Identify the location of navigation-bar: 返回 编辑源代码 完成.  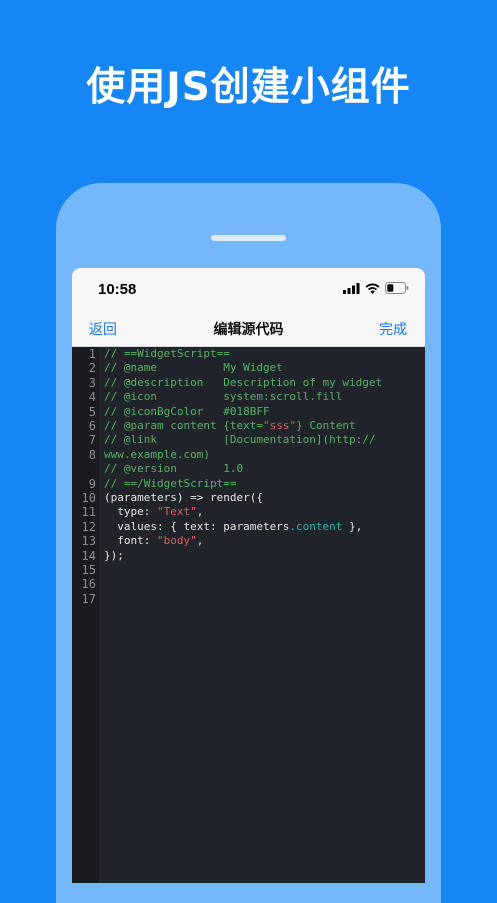
(248, 328).